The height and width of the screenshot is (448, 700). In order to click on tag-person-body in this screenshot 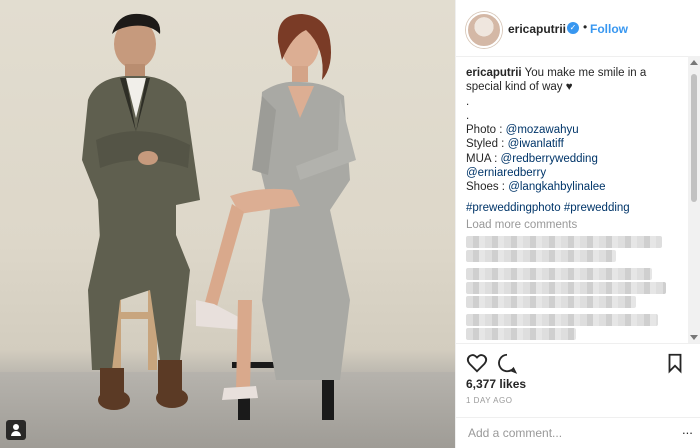, I will do `click(16, 433)`.